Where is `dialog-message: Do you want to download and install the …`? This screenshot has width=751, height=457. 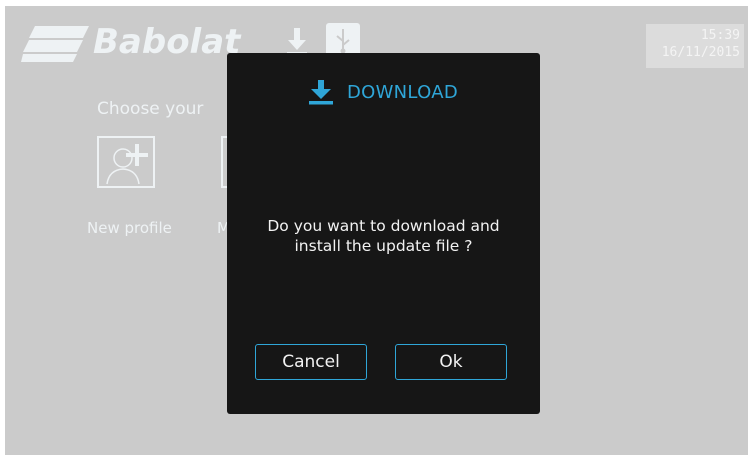 dialog-message: Do you want to download and install the … is located at coordinates (383, 236).